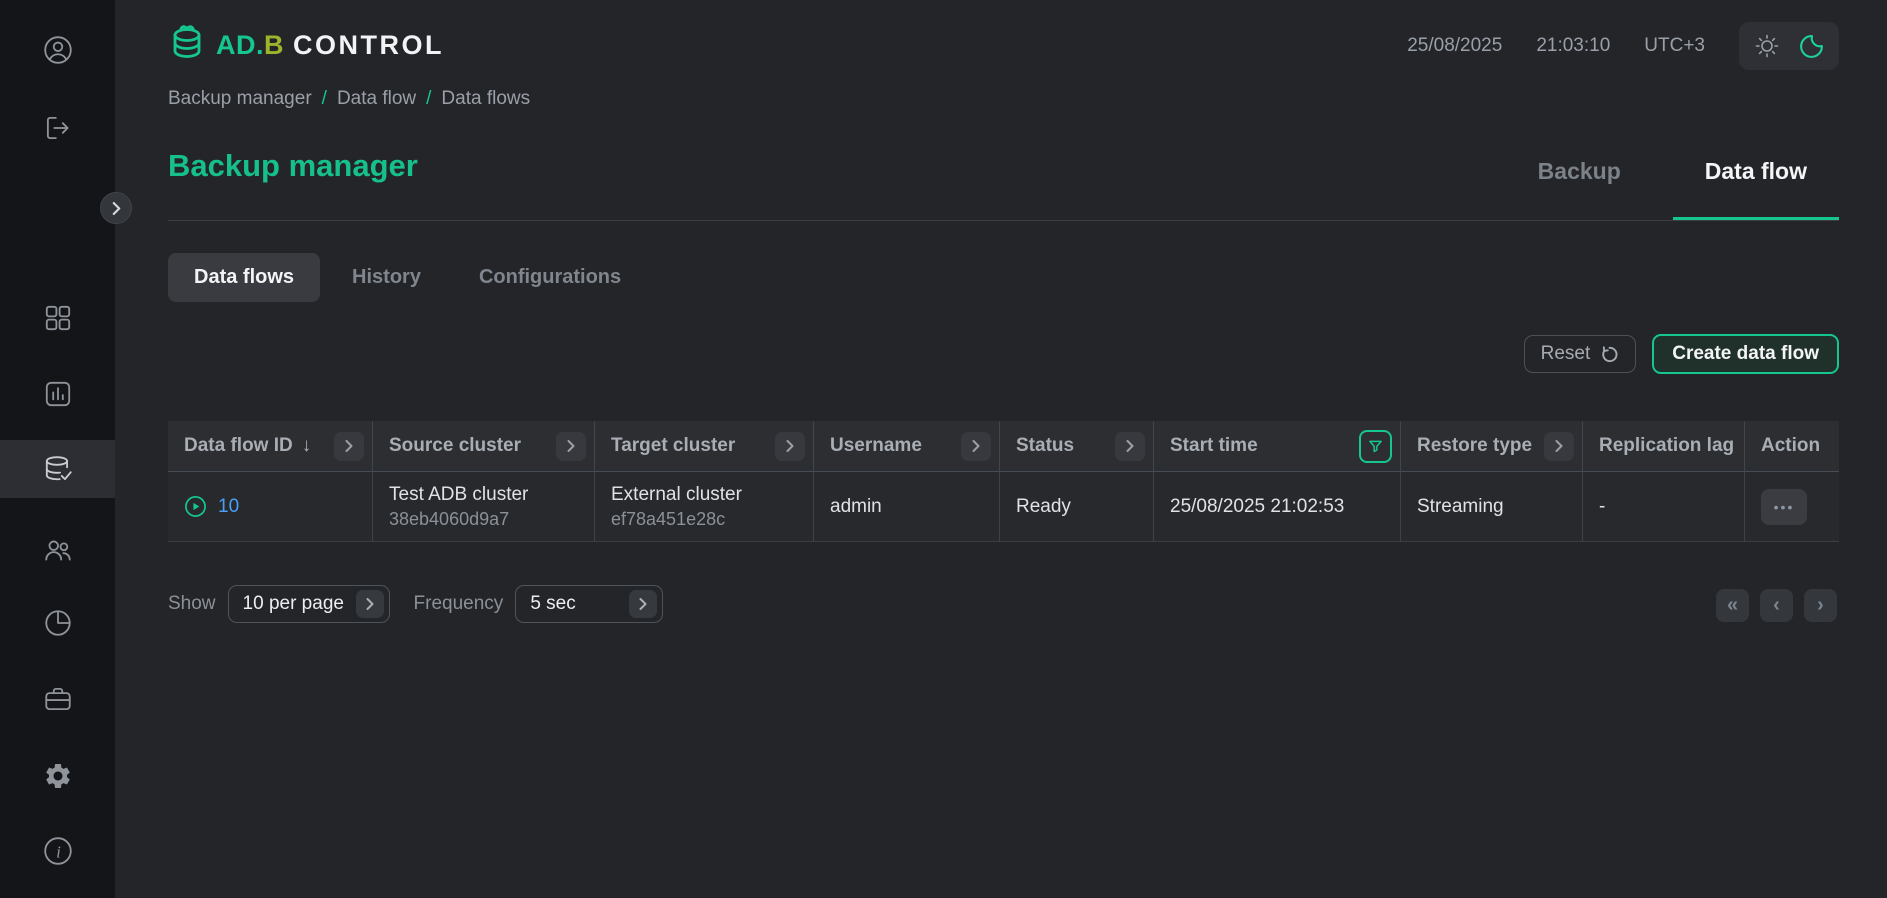 The image size is (1887, 898). What do you see at coordinates (449, 518) in the screenshot?
I see `source-cluster-id: 38eb4060d9a7` at bounding box center [449, 518].